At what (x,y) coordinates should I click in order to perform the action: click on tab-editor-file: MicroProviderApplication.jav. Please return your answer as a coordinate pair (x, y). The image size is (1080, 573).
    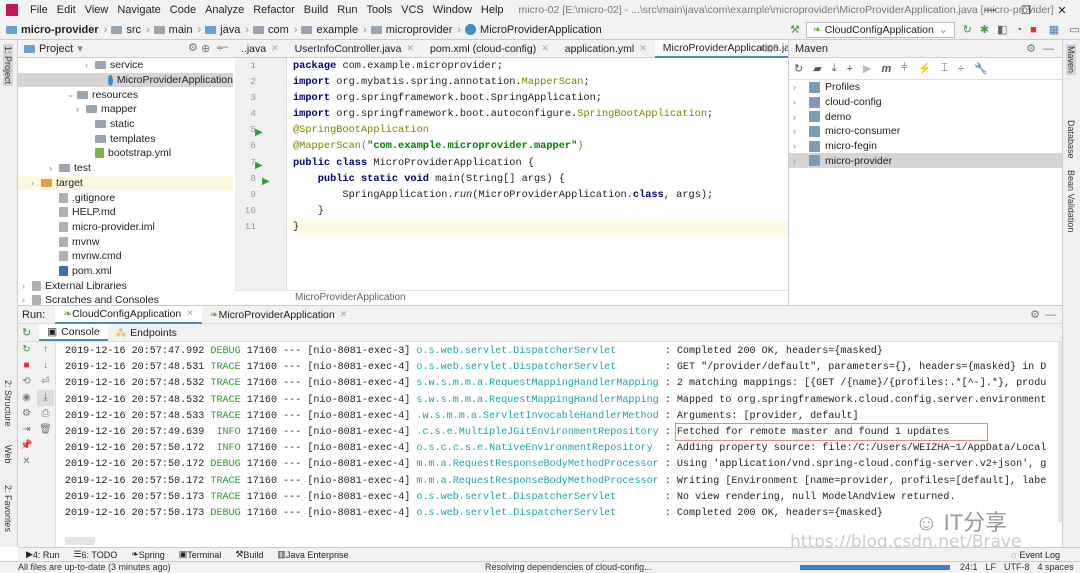
    Looking at the image, I should click on (729, 48).